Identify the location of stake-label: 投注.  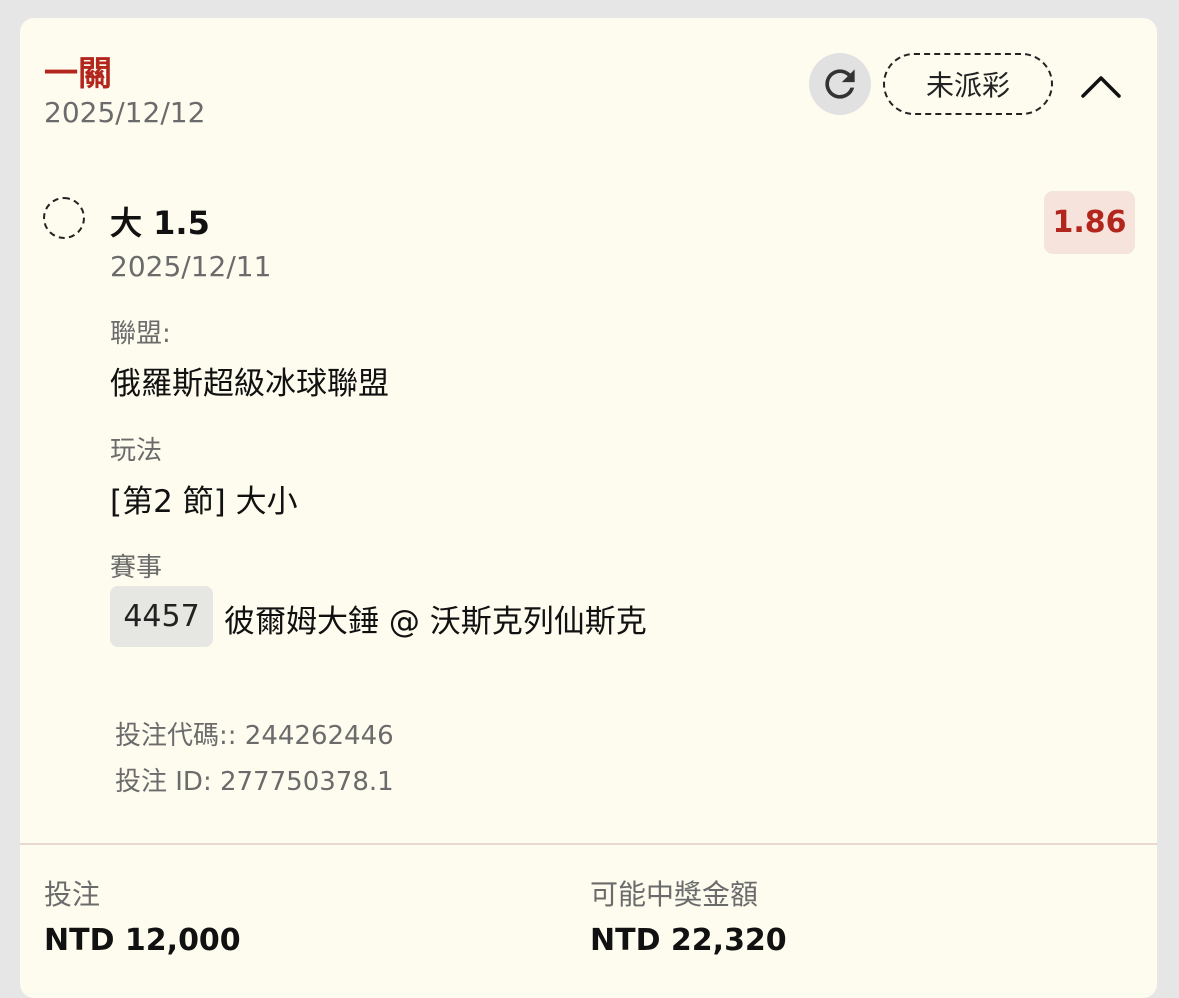
(72, 894).